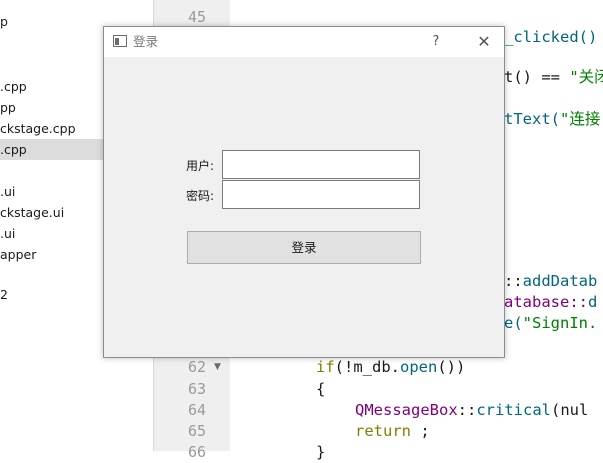 The height and width of the screenshot is (463, 603). Describe the element at coordinates (420, 431) in the screenshot. I see `code-token: ;` at that location.